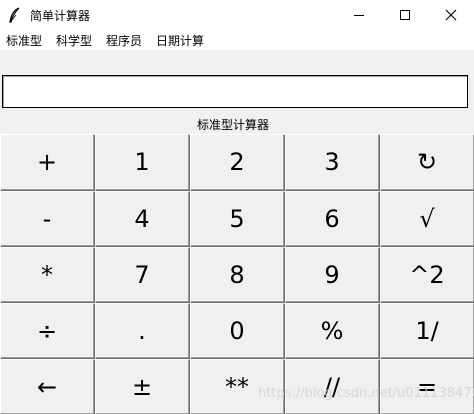 The image size is (474, 414). I want to click on key-square: ^2, so click(427, 274).